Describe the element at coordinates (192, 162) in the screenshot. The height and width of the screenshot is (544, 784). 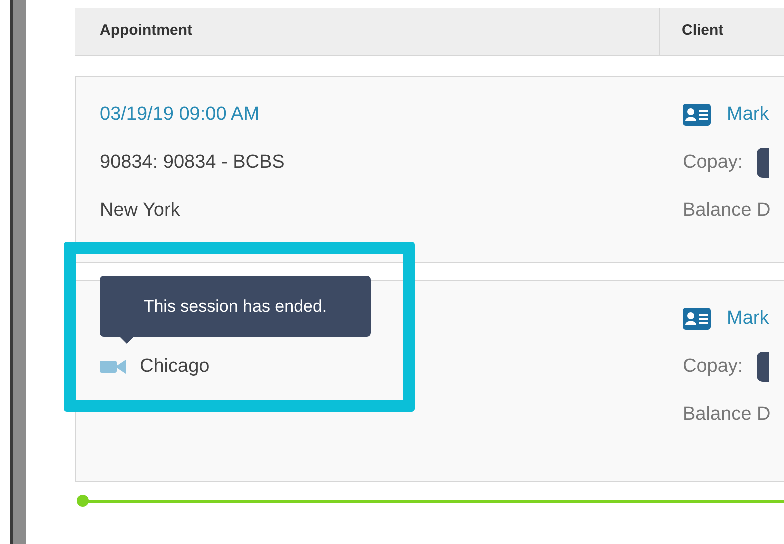
I see `service-code: 90834: 90834 - BCBS` at that location.